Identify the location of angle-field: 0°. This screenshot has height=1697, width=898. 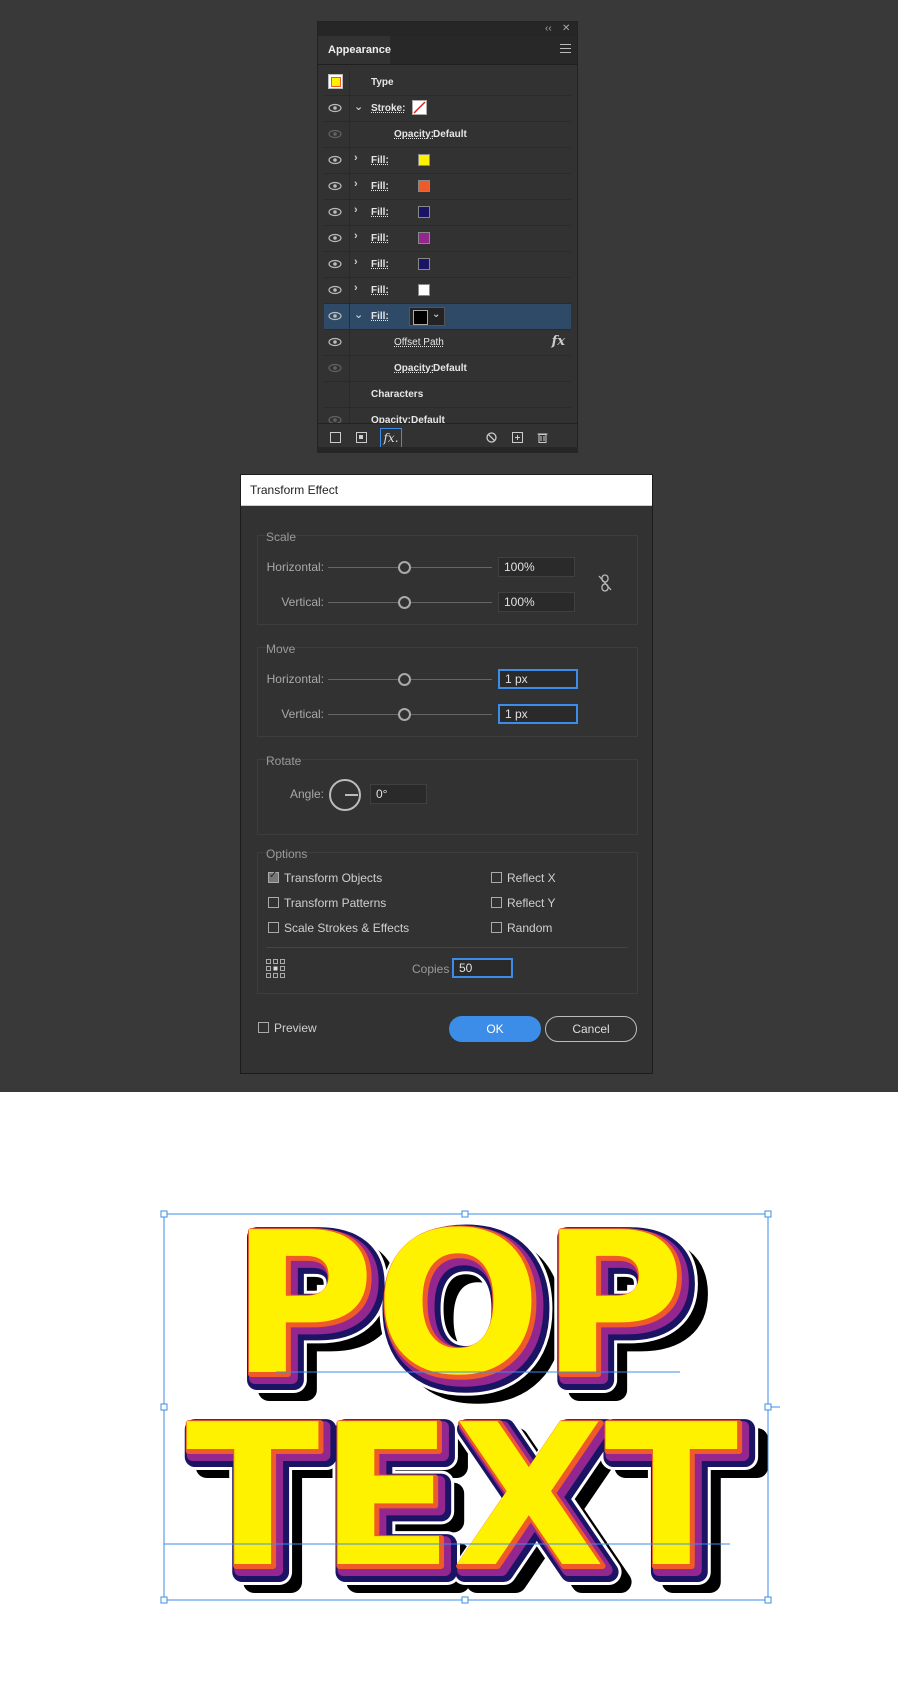
(398, 794).